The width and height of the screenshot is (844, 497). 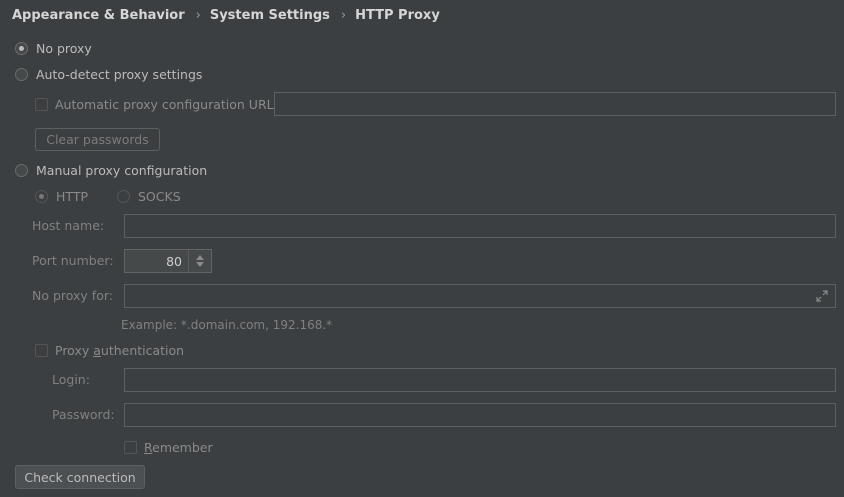 What do you see at coordinates (21, 48) in the screenshot?
I see `no-proxy-radio` at bounding box center [21, 48].